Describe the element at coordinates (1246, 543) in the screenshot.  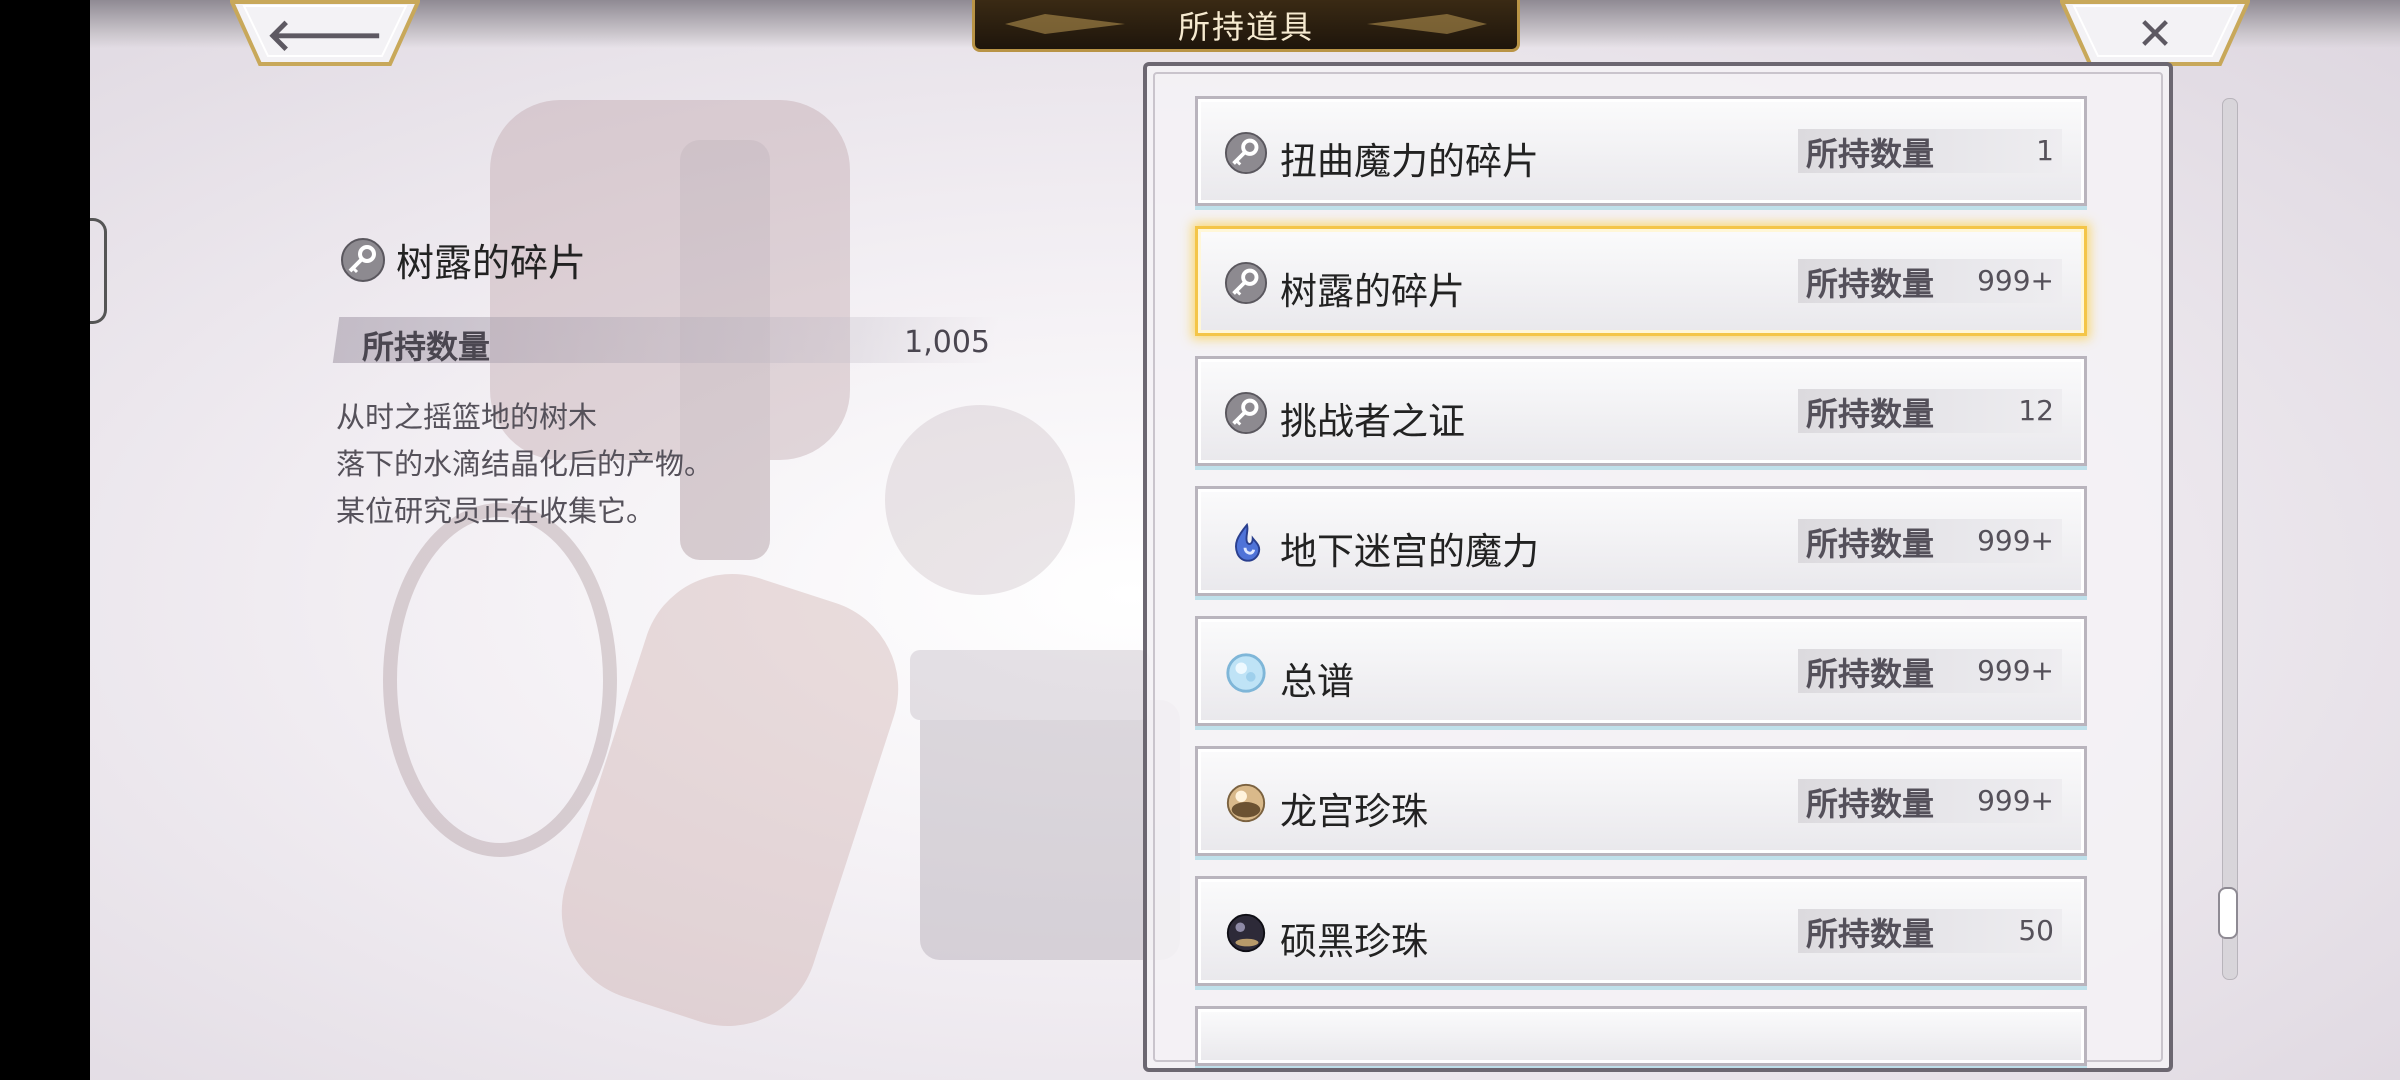
I see `blue-flame-icon` at that location.